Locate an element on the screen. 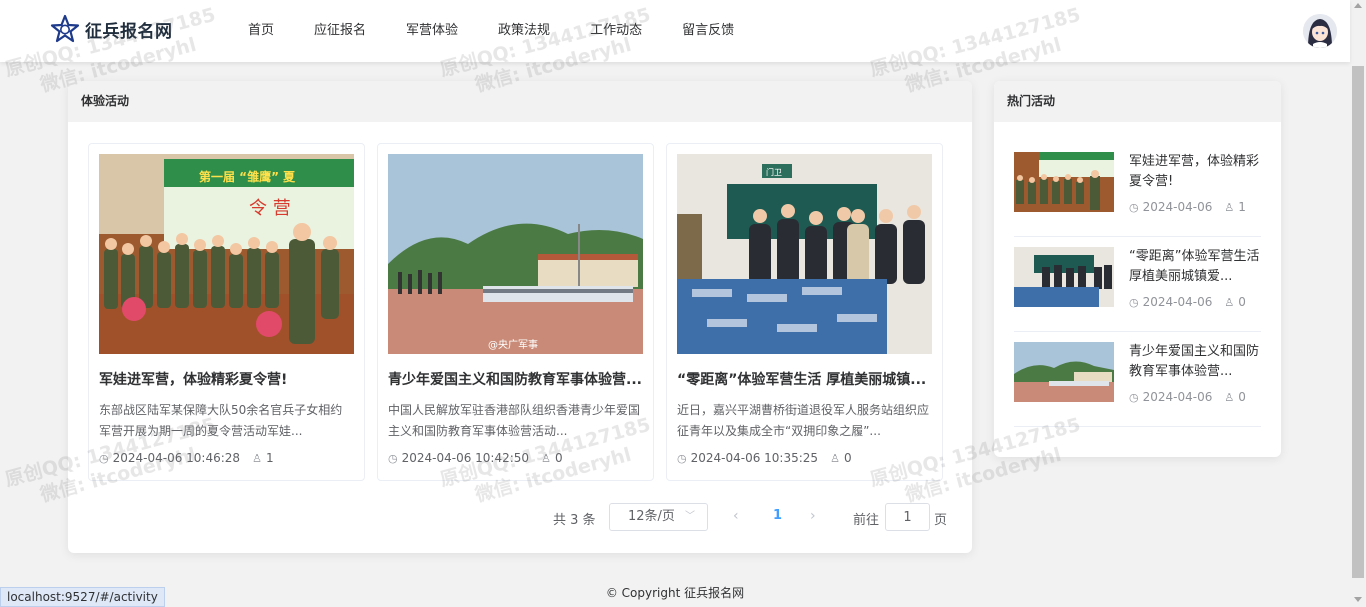 The height and width of the screenshot is (607, 1366). summer-camp-photo: 第一届 “雏鹰” 夏 令 营 is located at coordinates (226, 254).